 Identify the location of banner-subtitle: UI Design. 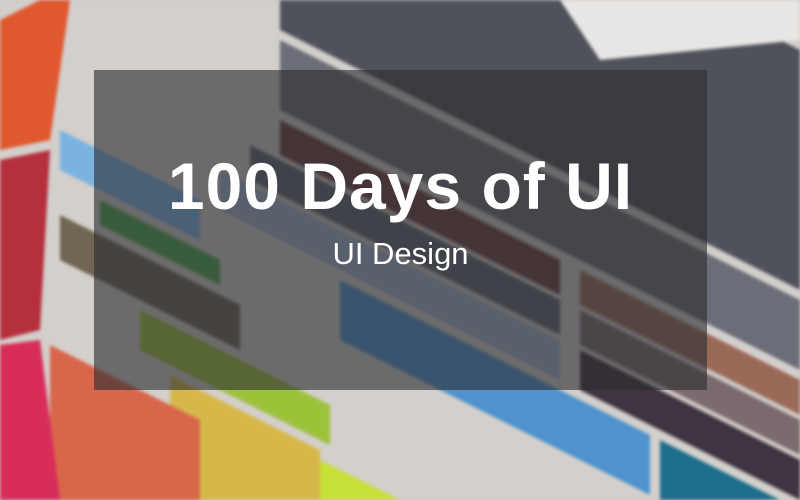
(400, 253).